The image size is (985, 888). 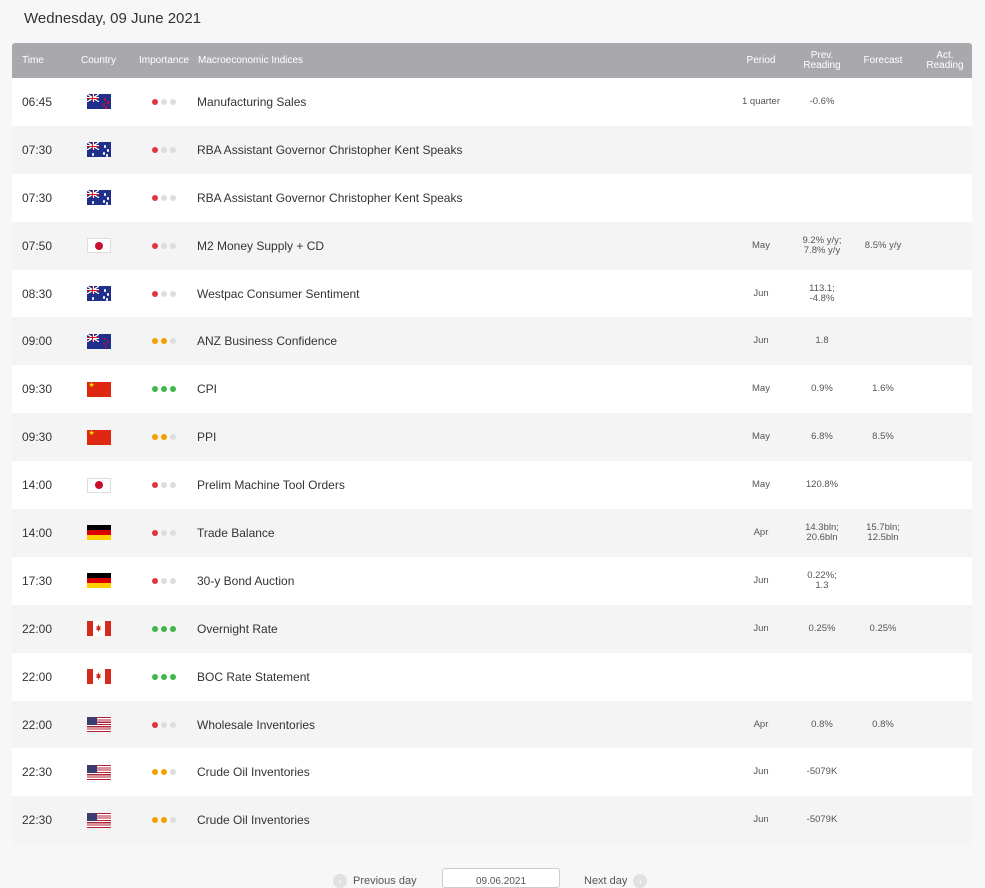 What do you see at coordinates (37, 628) in the screenshot?
I see `event-time: 22:00` at bounding box center [37, 628].